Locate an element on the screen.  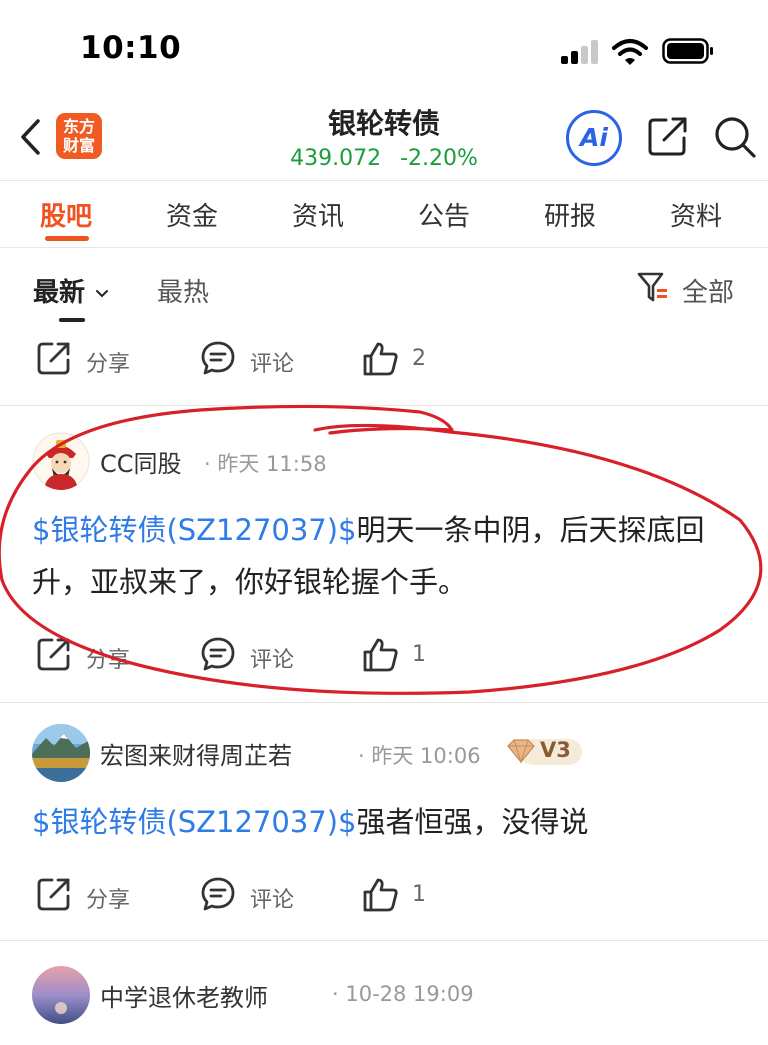
post-meta: · 10-28 19:09 is located at coordinates (403, 994).